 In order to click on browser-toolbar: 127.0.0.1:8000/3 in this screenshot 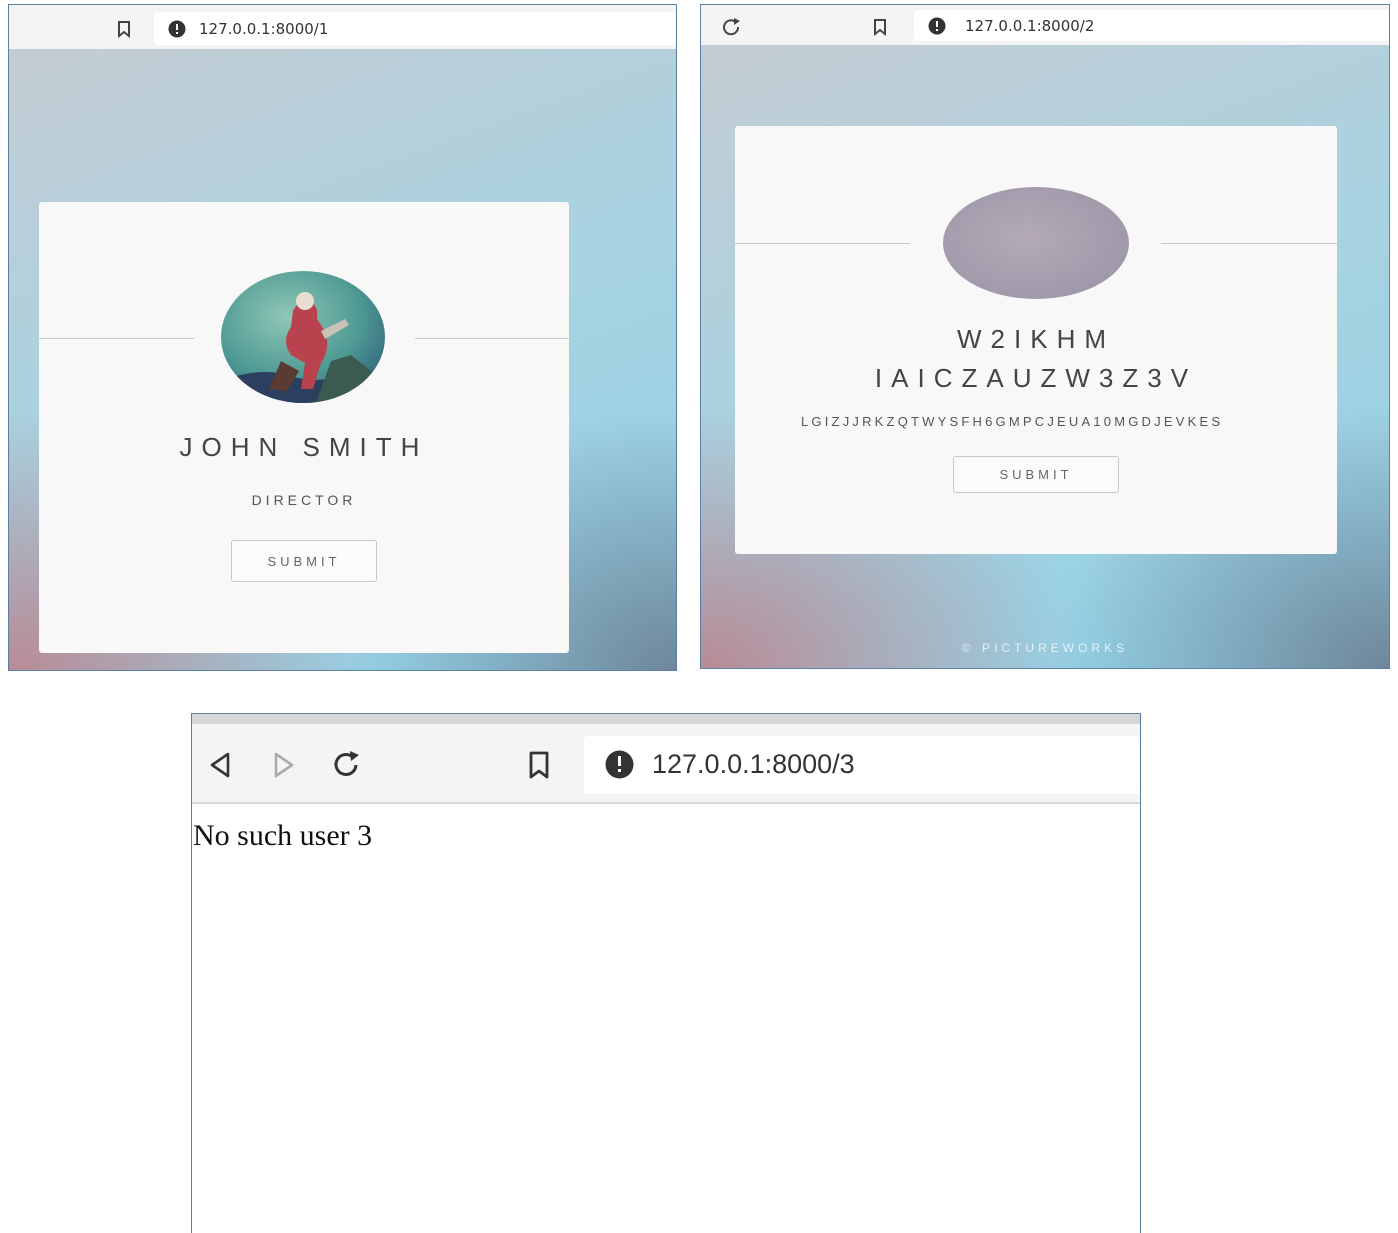, I will do `click(666, 764)`.